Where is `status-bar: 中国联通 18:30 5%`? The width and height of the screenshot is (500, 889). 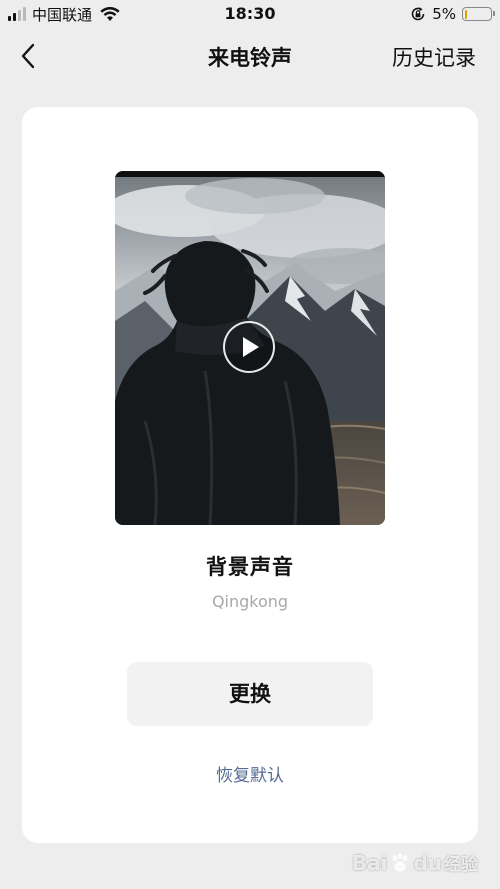 status-bar: 中国联通 18:30 5% is located at coordinates (250, 14).